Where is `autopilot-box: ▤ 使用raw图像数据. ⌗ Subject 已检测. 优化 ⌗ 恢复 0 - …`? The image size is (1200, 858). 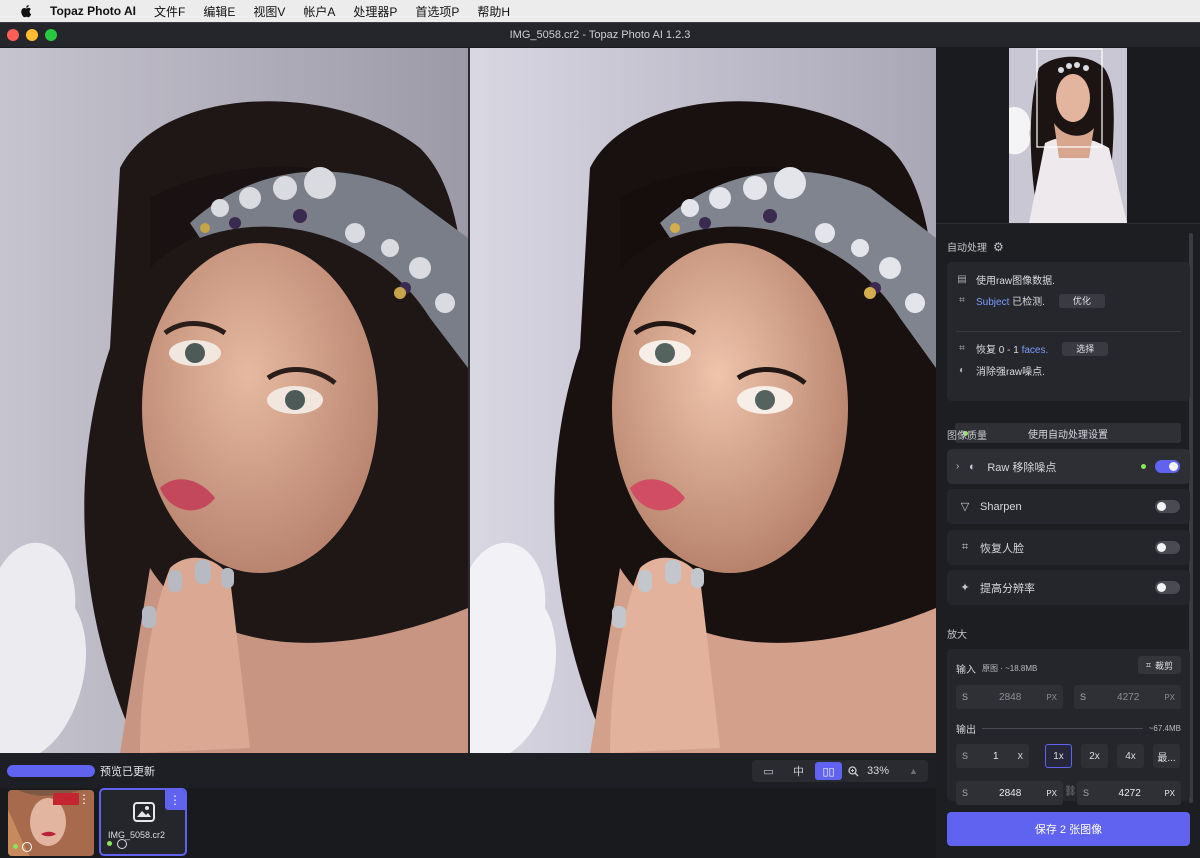 autopilot-box: ▤ 使用raw图像数据. ⌗ Subject 已检测. 优化 ⌗ 恢复 0 - … is located at coordinates (1068, 352).